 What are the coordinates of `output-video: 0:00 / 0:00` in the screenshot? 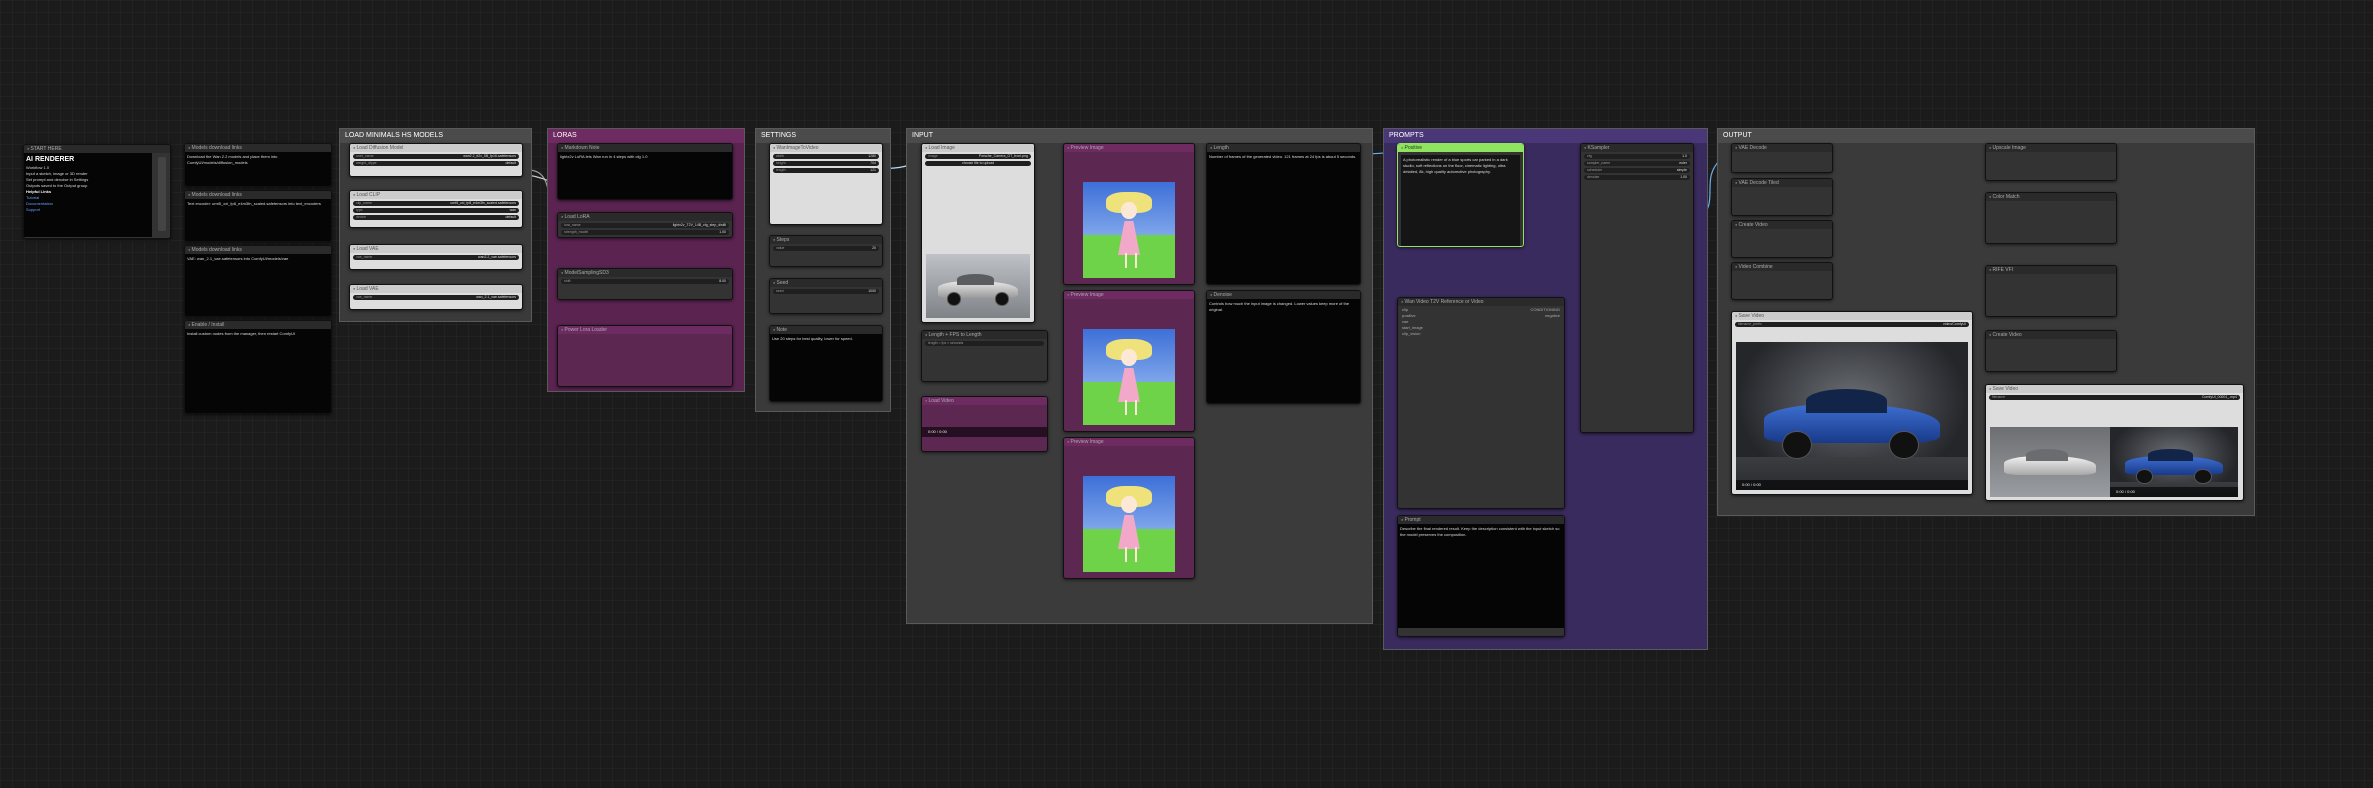 It's located at (1852, 416).